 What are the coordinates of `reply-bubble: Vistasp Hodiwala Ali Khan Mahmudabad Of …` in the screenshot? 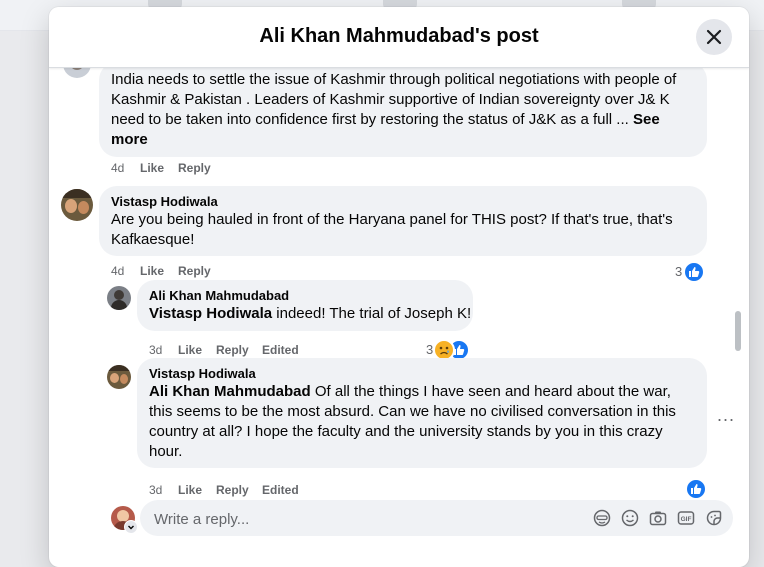 It's located at (422, 413).